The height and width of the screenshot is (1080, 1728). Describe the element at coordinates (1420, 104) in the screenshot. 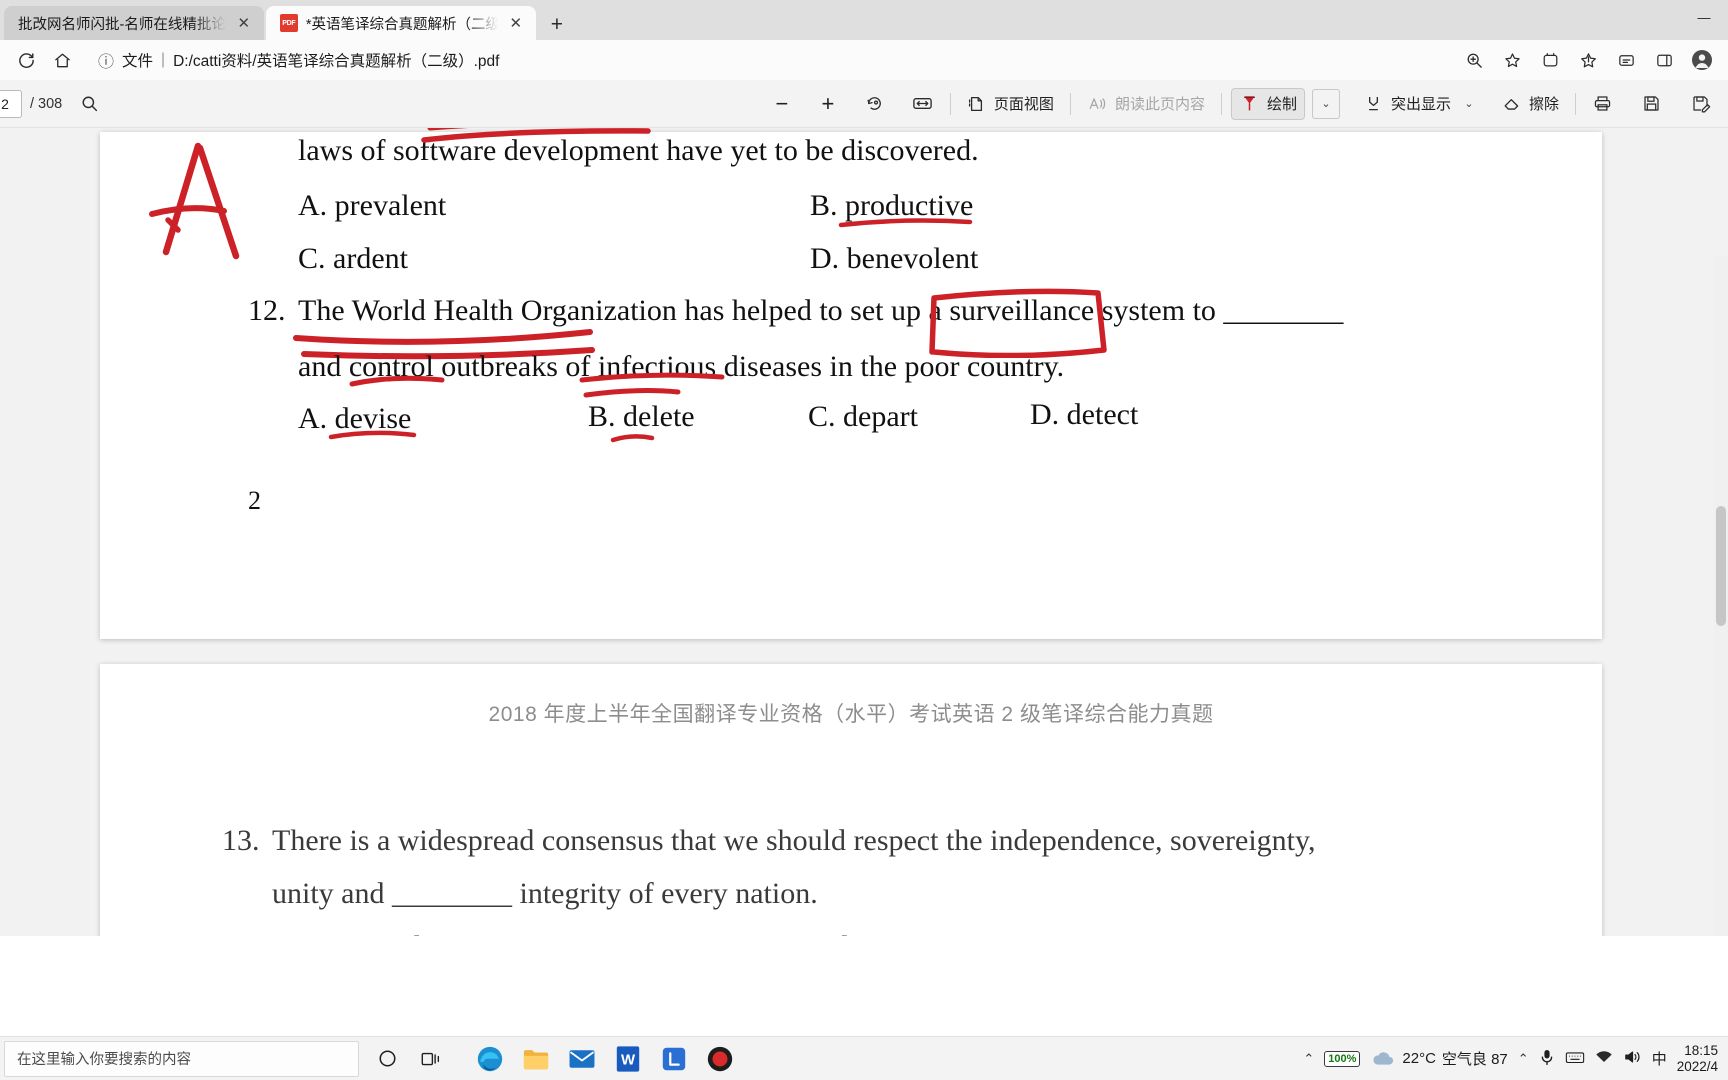

I see `highlight-label: 突出显示` at that location.